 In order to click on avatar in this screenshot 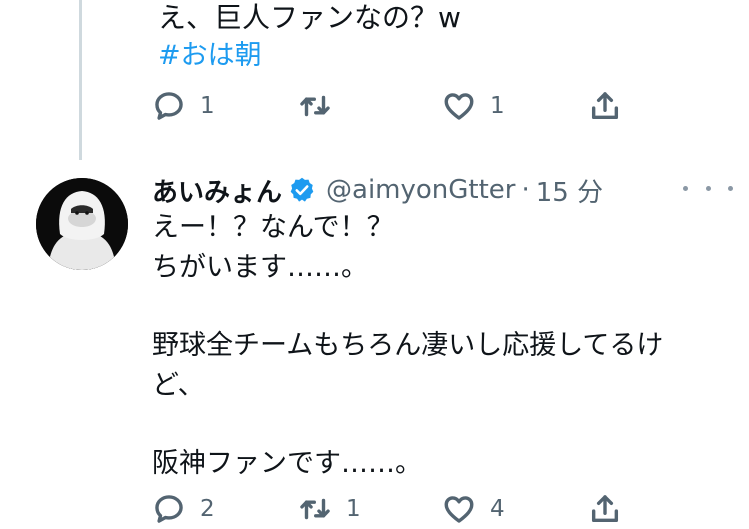, I will do `click(82, 224)`.